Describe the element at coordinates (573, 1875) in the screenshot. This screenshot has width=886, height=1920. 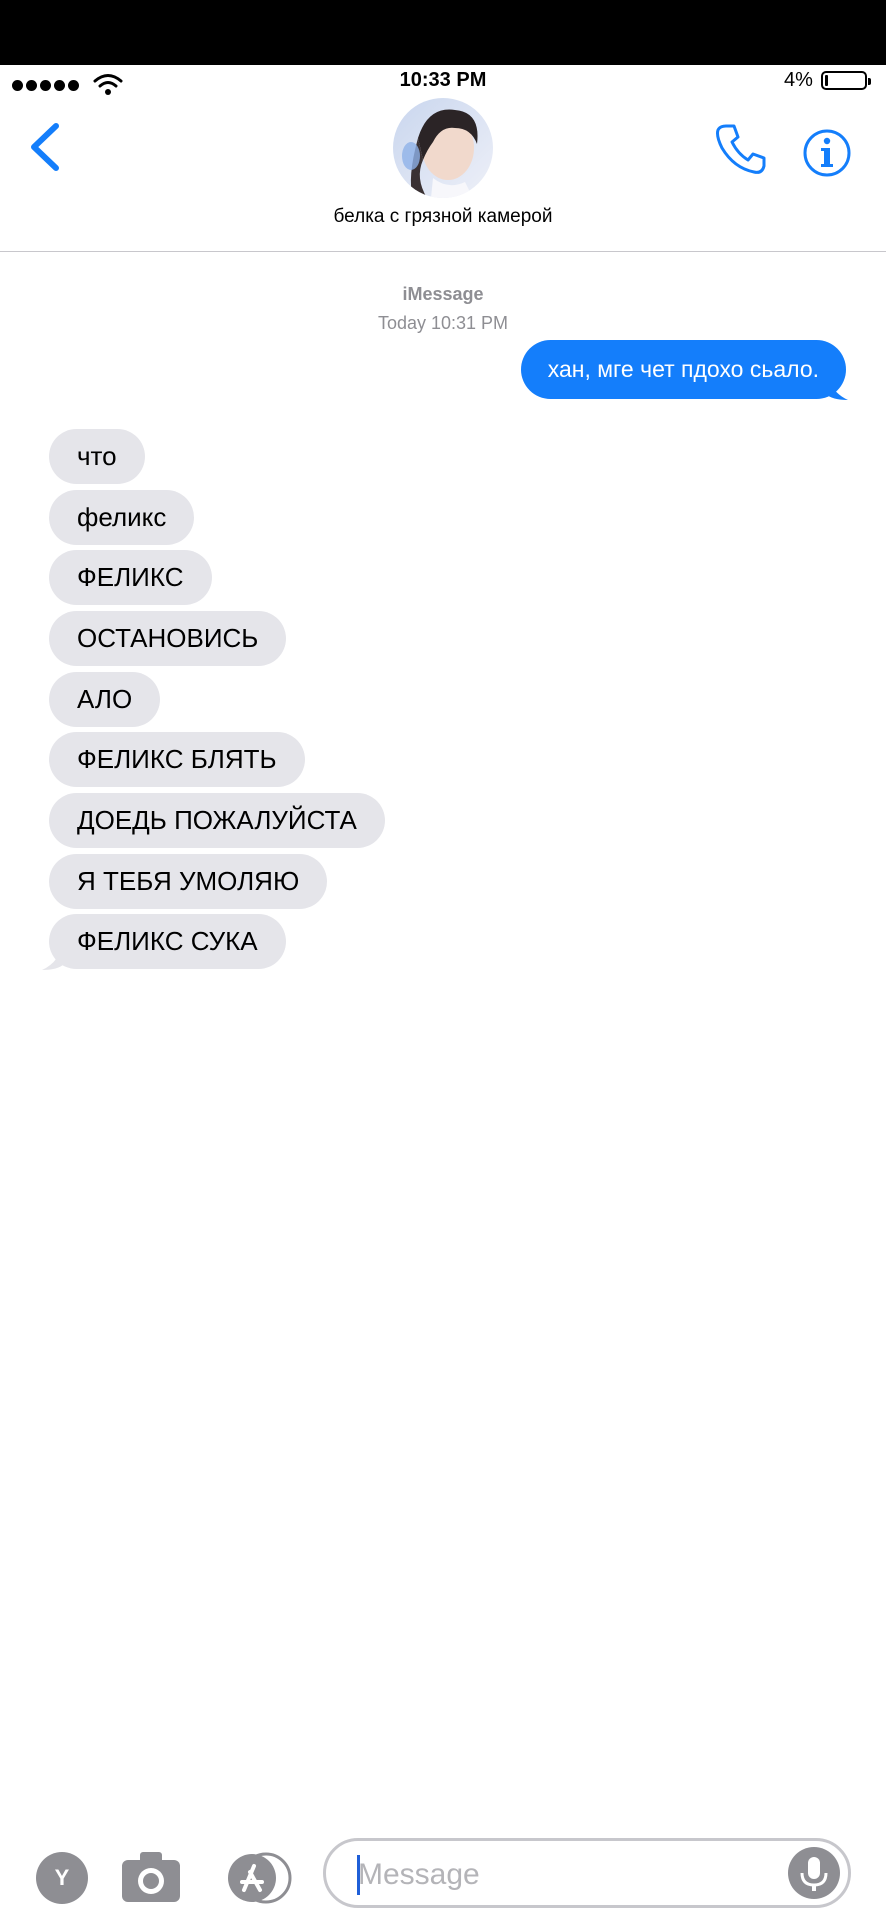
I see `message-input` at that location.